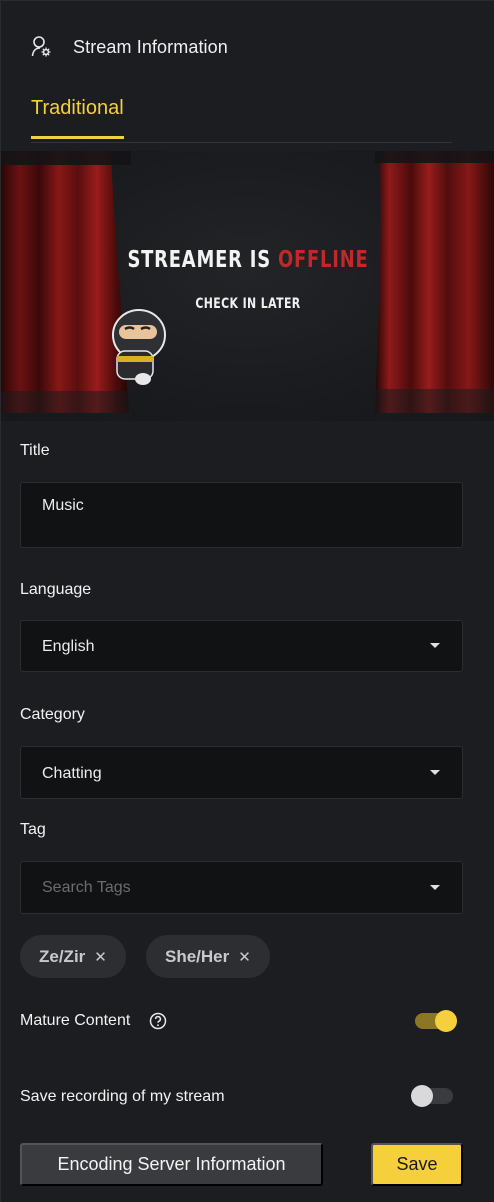 This screenshot has height=1202, width=494. I want to click on tag-search-placeholder: Search Tags, so click(86, 887).